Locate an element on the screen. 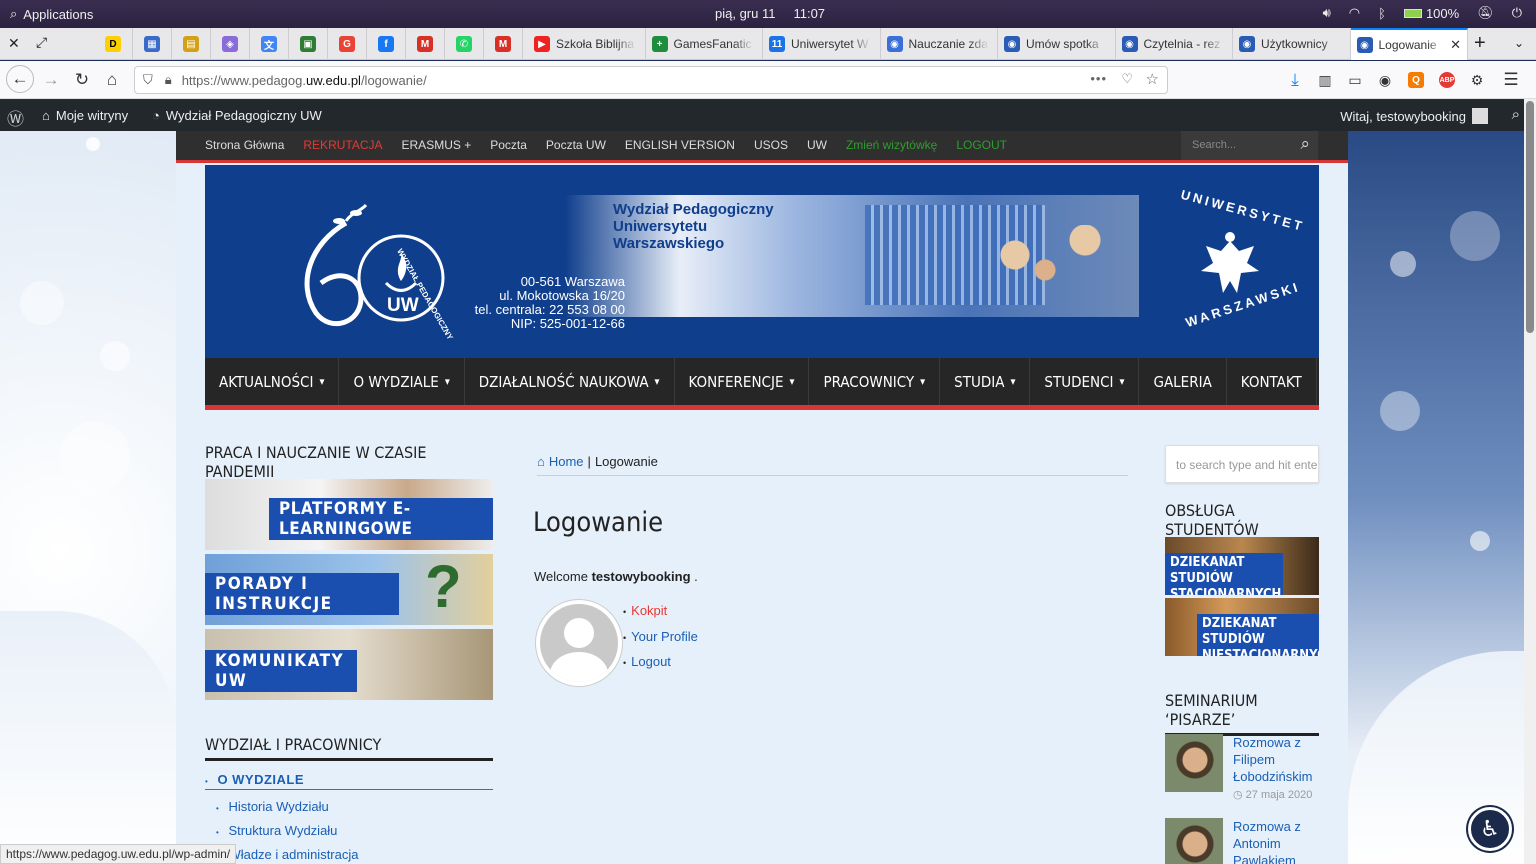 The width and height of the screenshot is (1536, 864). tab-gamesfanatic: + GamesFanatic is located at coordinates (704, 44).